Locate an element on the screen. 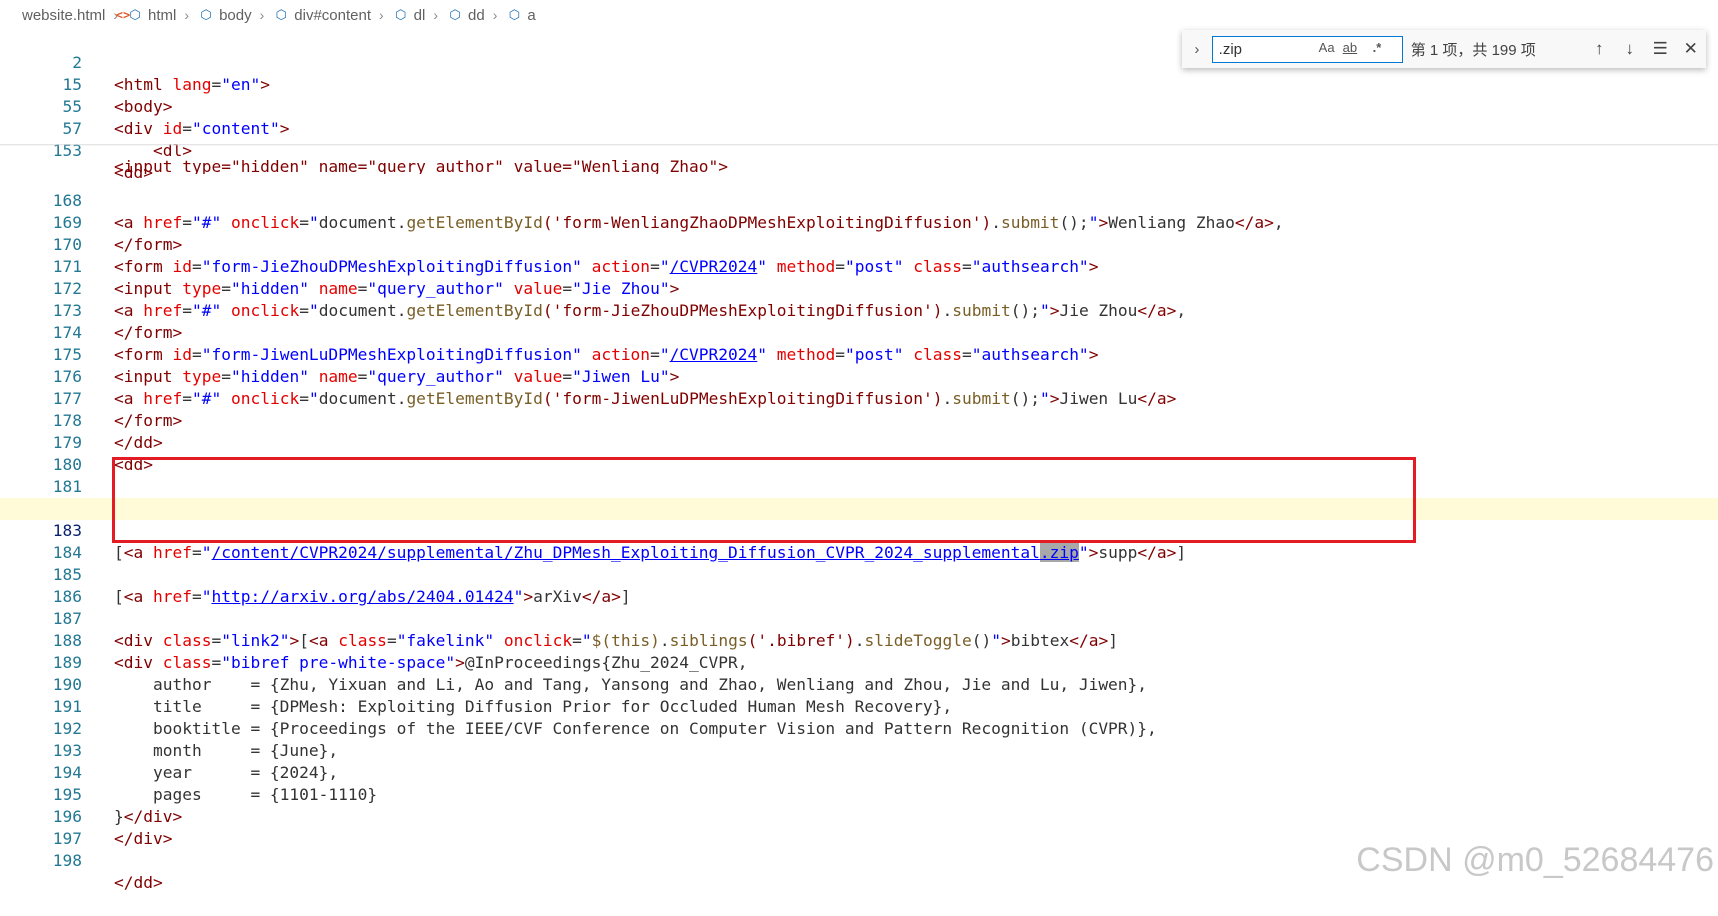 The width and height of the screenshot is (1718, 916). sticky-line: 153 <dd> is located at coordinates (859, 150).